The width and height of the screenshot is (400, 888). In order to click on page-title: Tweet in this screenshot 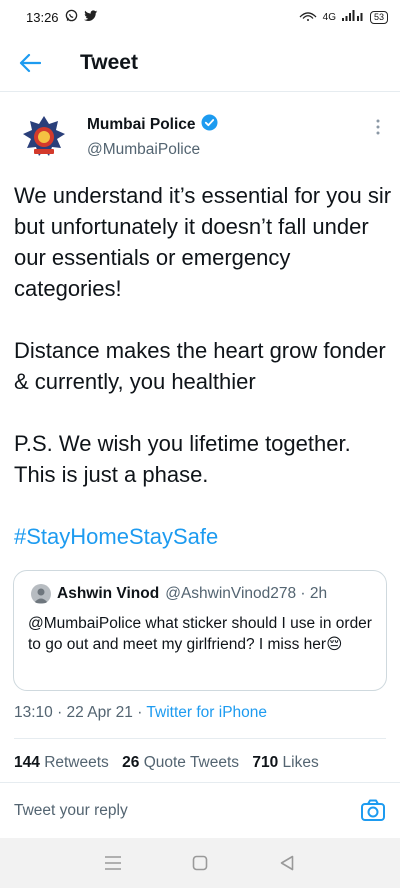, I will do `click(109, 62)`.